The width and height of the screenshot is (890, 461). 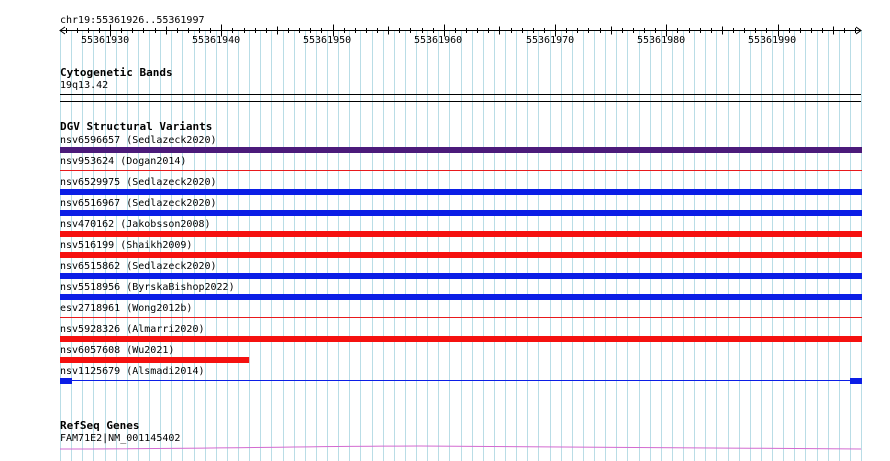 I want to click on dgv-variant-label: nsv5518956 (ByrskaBishop2022), so click(x=147, y=288).